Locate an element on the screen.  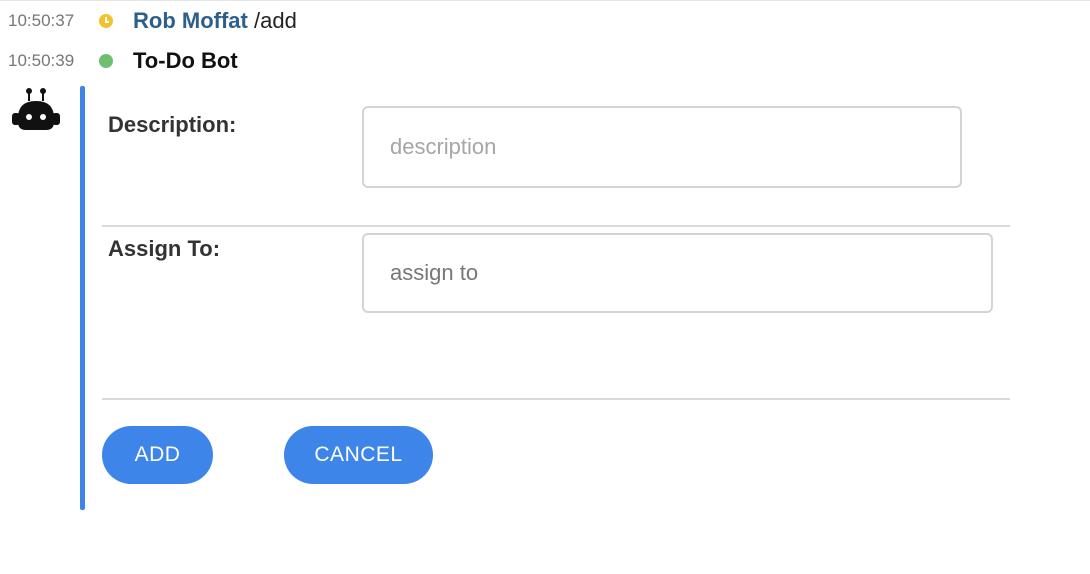
message-timestamp: 10:50:37 is located at coordinates (41, 20).